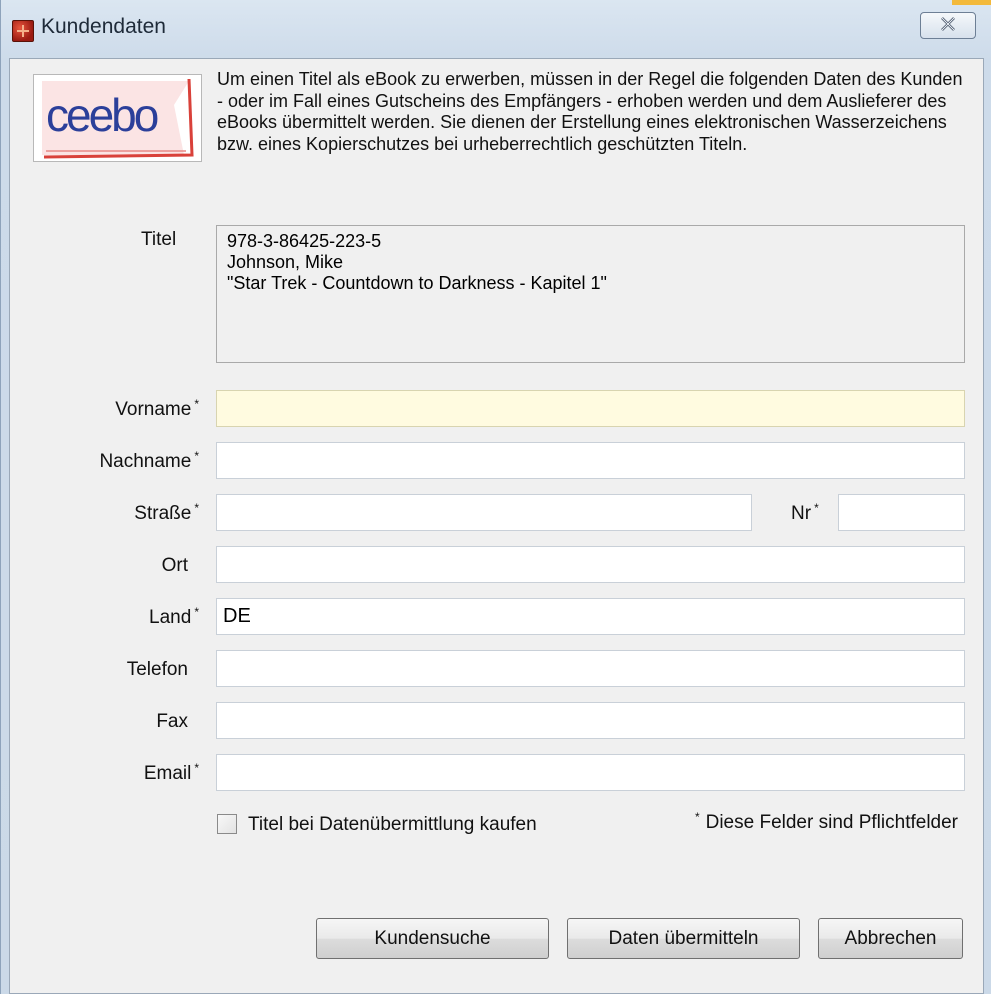 The width and height of the screenshot is (991, 994). What do you see at coordinates (590, 616) in the screenshot?
I see `land-field` at bounding box center [590, 616].